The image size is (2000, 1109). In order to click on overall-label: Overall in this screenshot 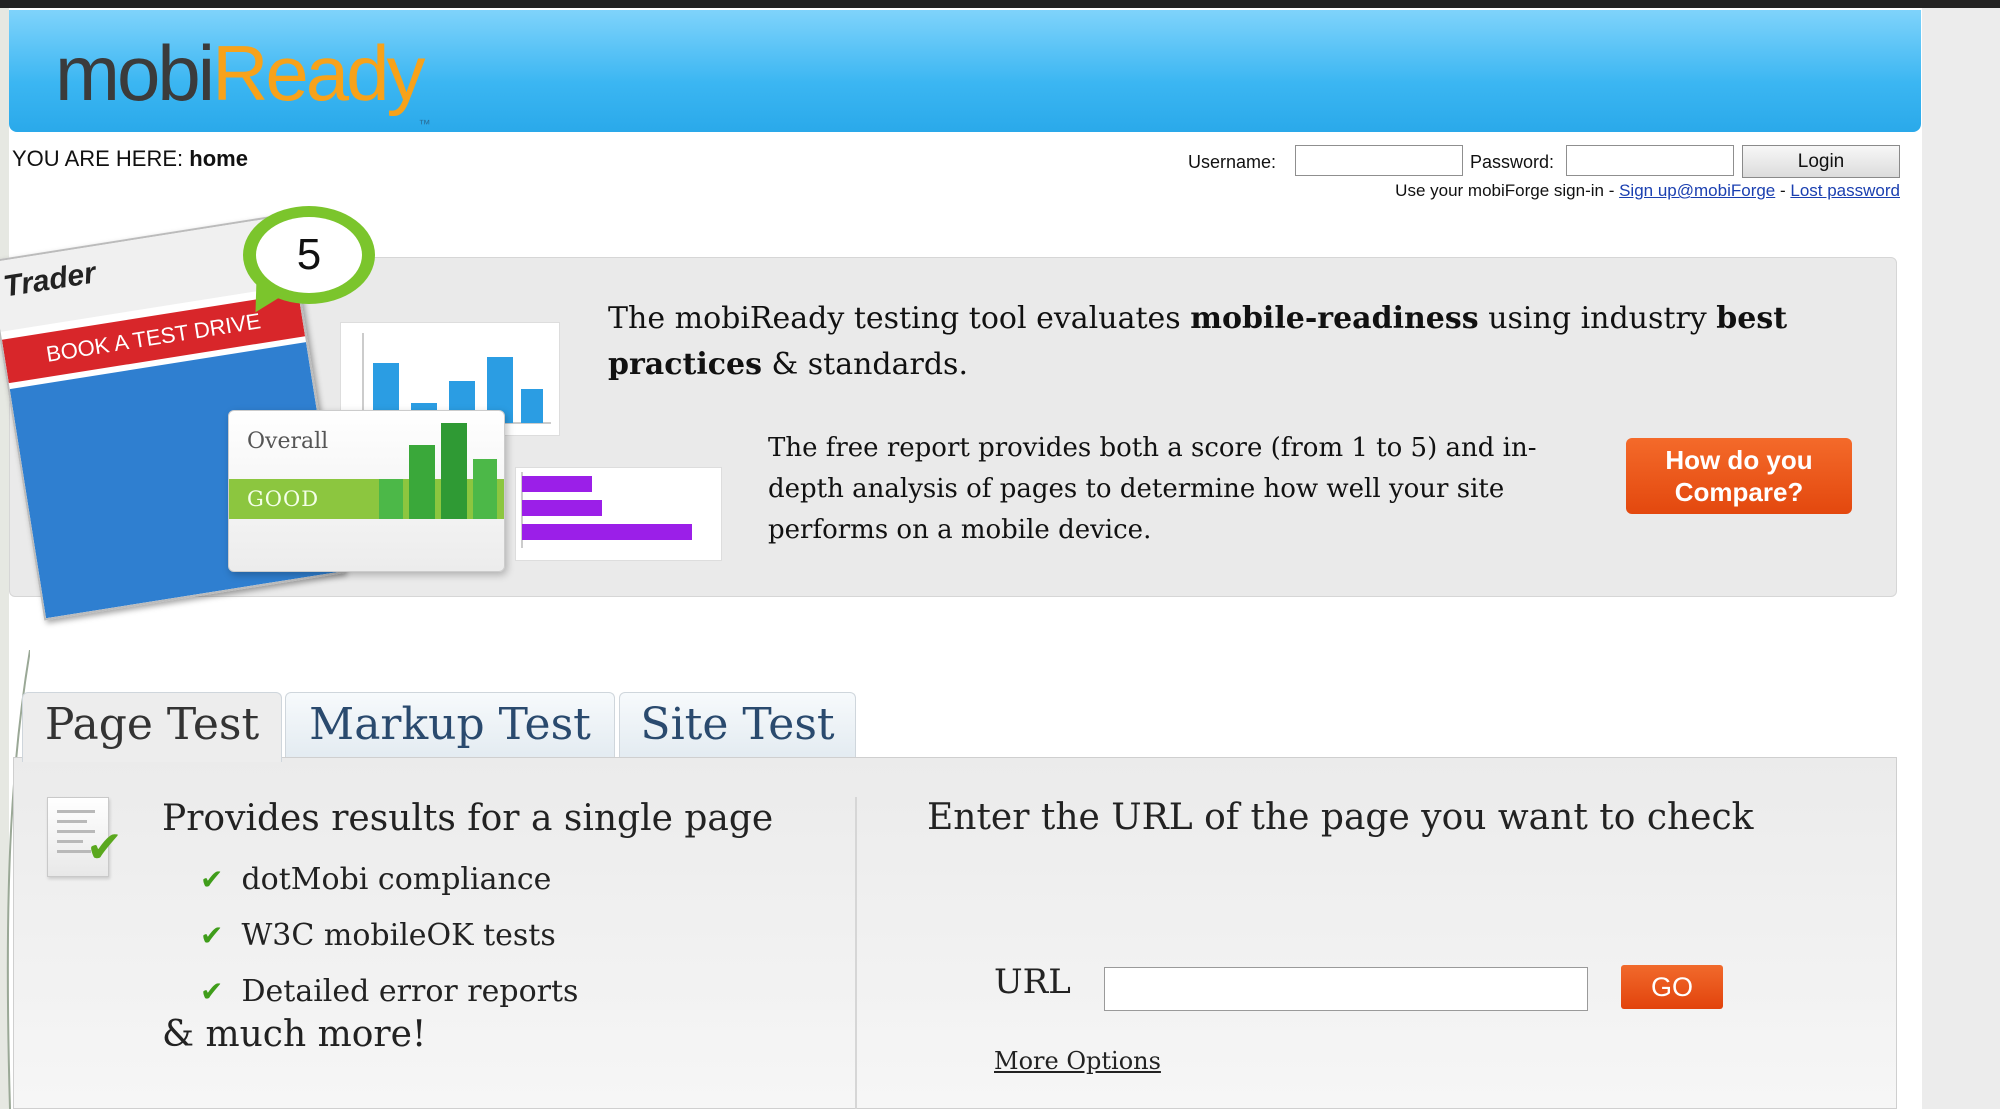, I will do `click(288, 441)`.